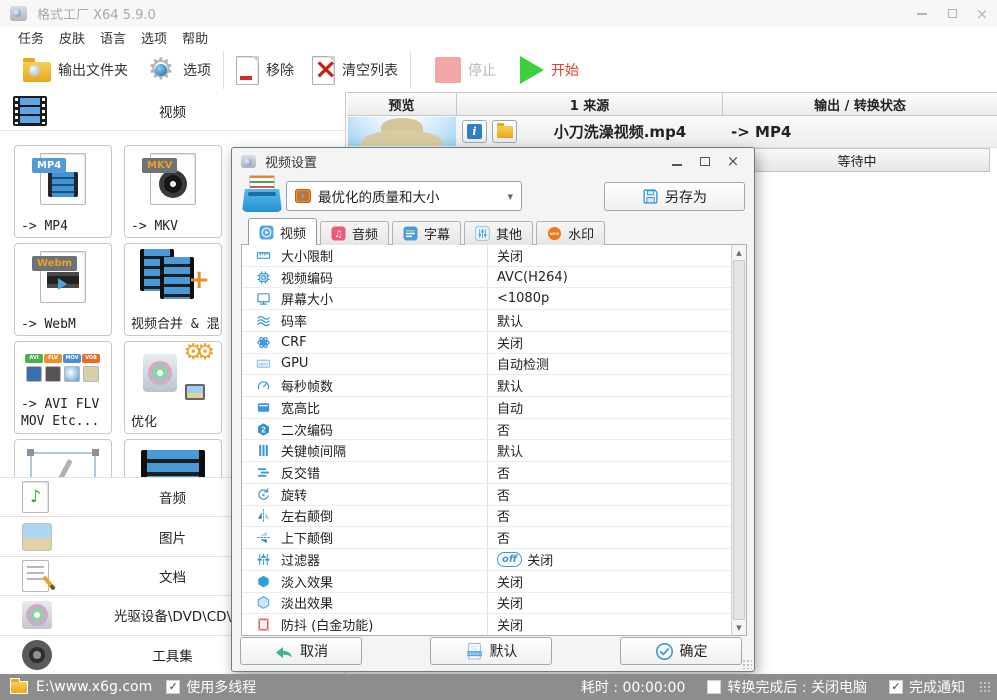 The image size is (997, 700). What do you see at coordinates (486, 299) in the screenshot?
I see `settings-row: 屏幕大小 <1080p` at bounding box center [486, 299].